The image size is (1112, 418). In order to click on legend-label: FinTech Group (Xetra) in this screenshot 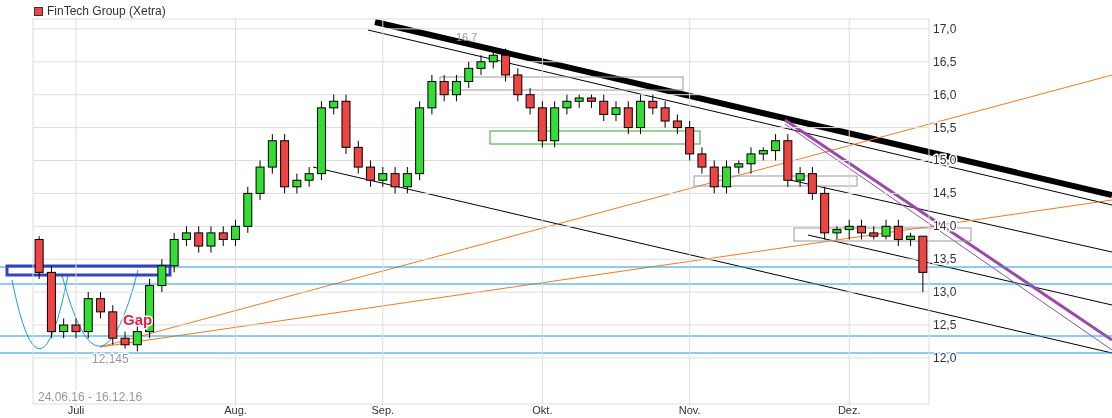, I will do `click(106, 11)`.